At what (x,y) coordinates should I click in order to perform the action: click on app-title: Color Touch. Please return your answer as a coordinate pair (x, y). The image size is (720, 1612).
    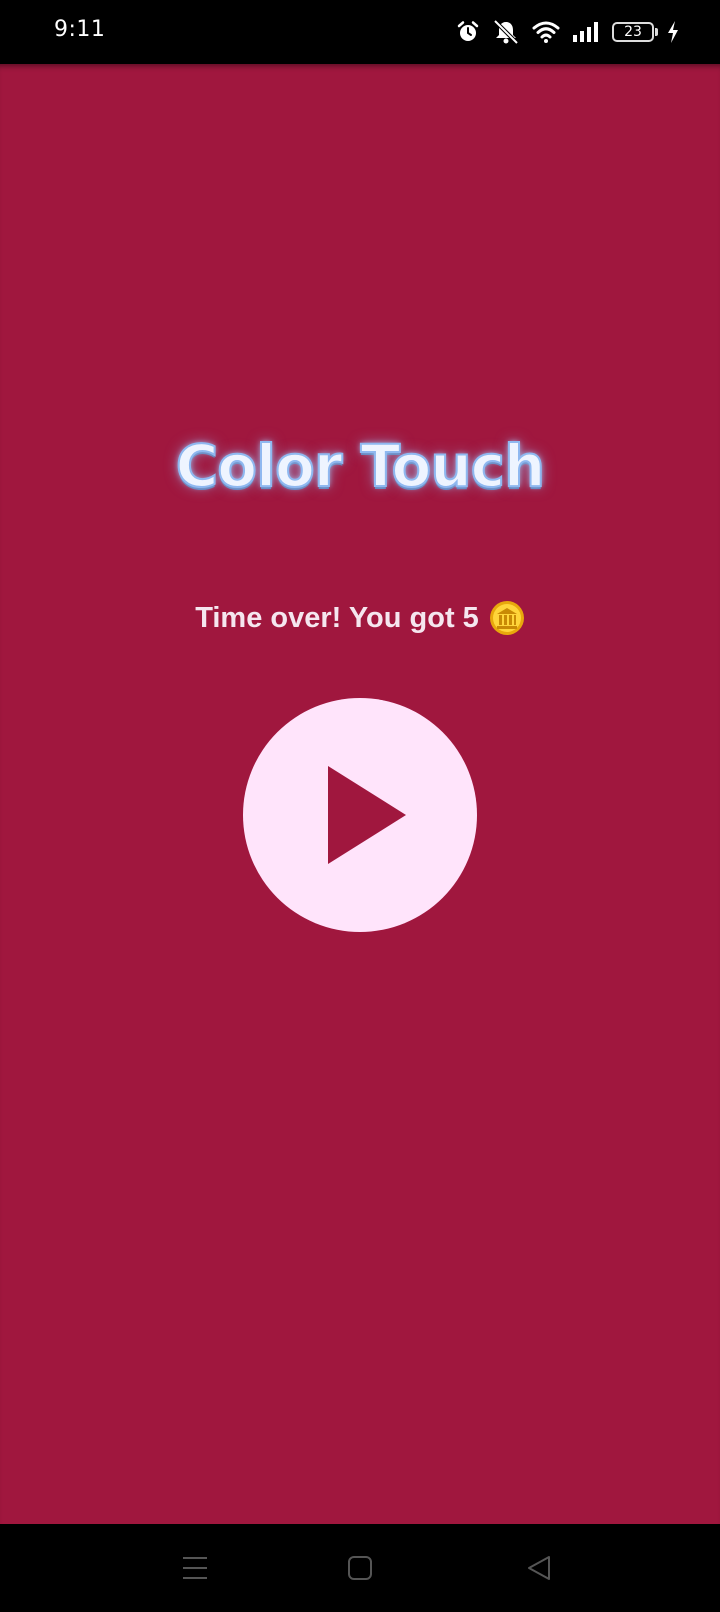
    Looking at the image, I should click on (361, 466).